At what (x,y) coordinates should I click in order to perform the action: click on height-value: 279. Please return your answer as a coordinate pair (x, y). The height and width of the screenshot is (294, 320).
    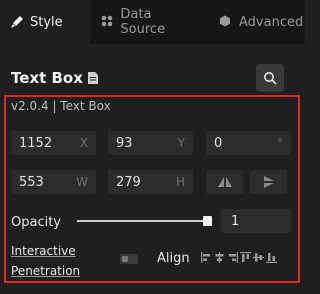
    Looking at the image, I should click on (128, 182).